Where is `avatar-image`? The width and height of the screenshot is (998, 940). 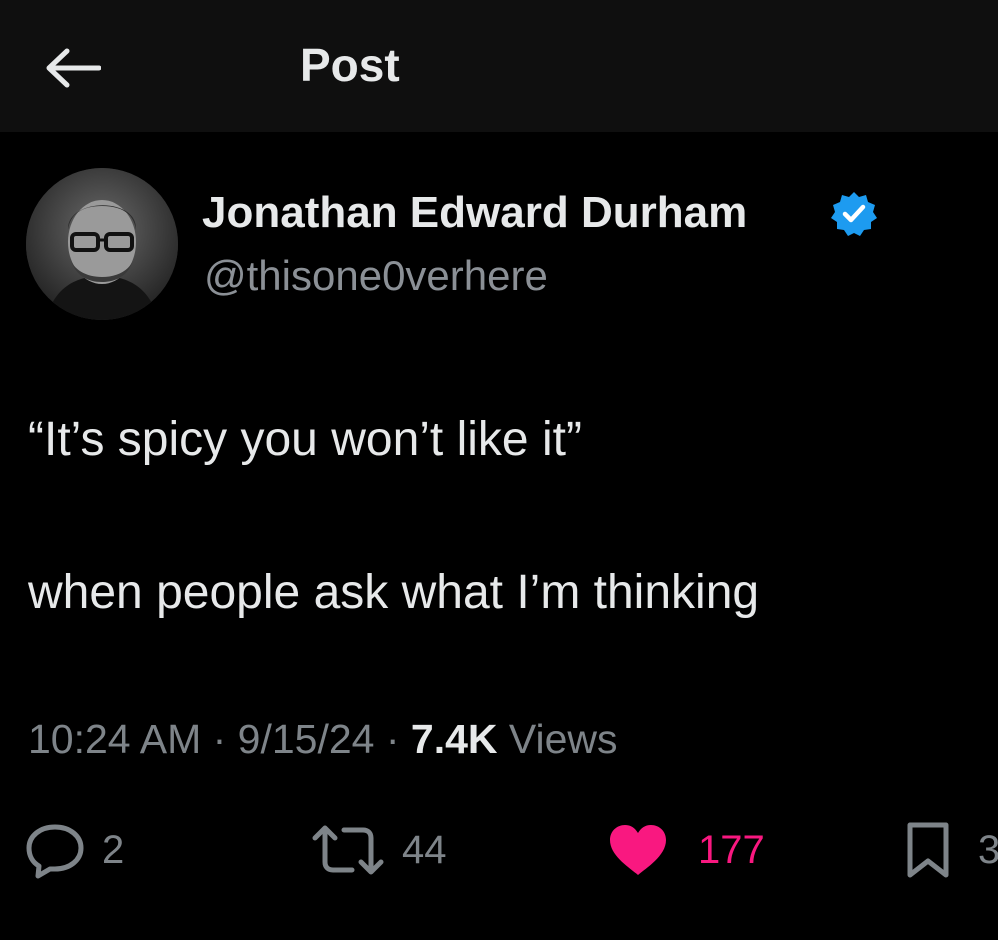
avatar-image is located at coordinates (102, 244).